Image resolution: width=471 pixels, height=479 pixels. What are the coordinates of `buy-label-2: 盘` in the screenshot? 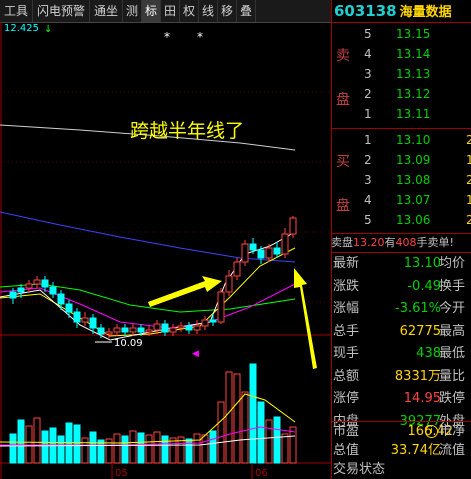 It's located at (343, 206).